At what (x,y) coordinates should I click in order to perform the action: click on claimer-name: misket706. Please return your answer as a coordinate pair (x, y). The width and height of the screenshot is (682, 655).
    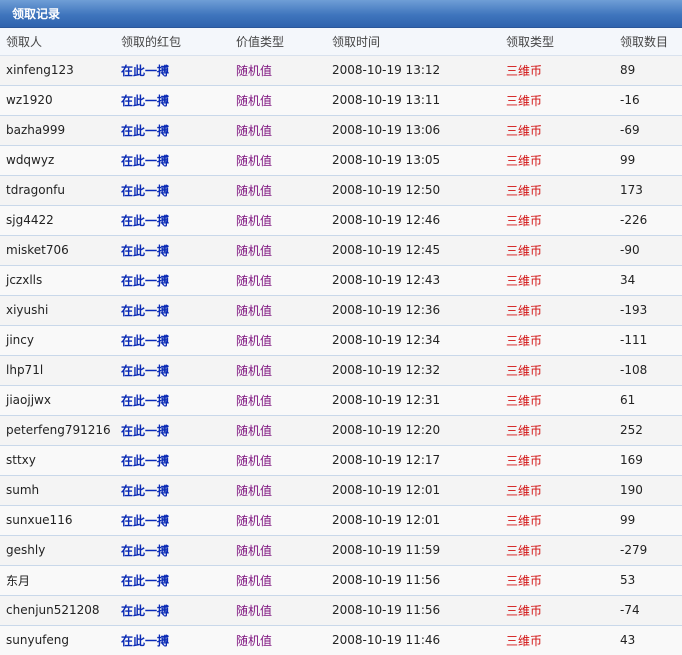
    Looking at the image, I should click on (57, 249).